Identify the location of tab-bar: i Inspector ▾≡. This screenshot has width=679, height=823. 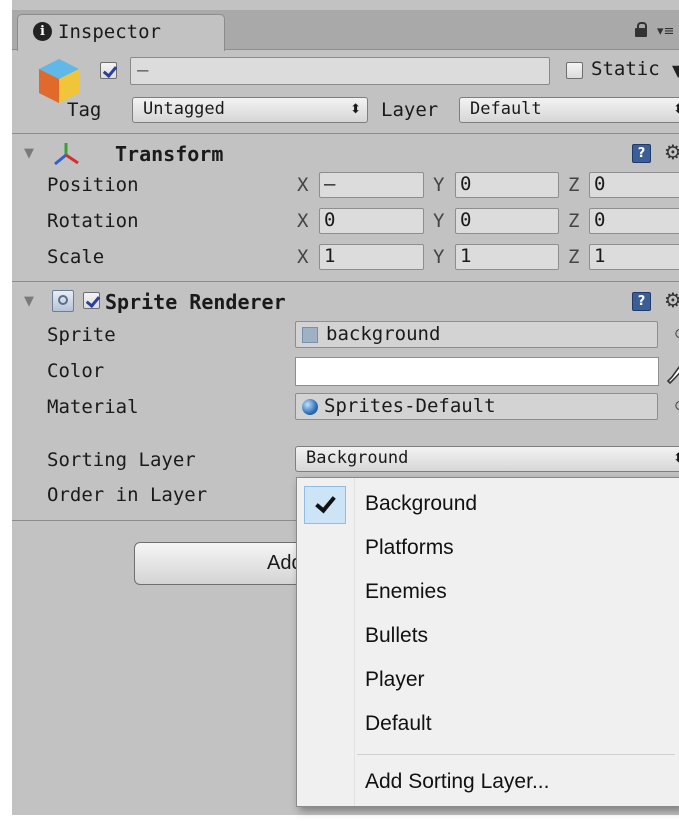
(345, 30).